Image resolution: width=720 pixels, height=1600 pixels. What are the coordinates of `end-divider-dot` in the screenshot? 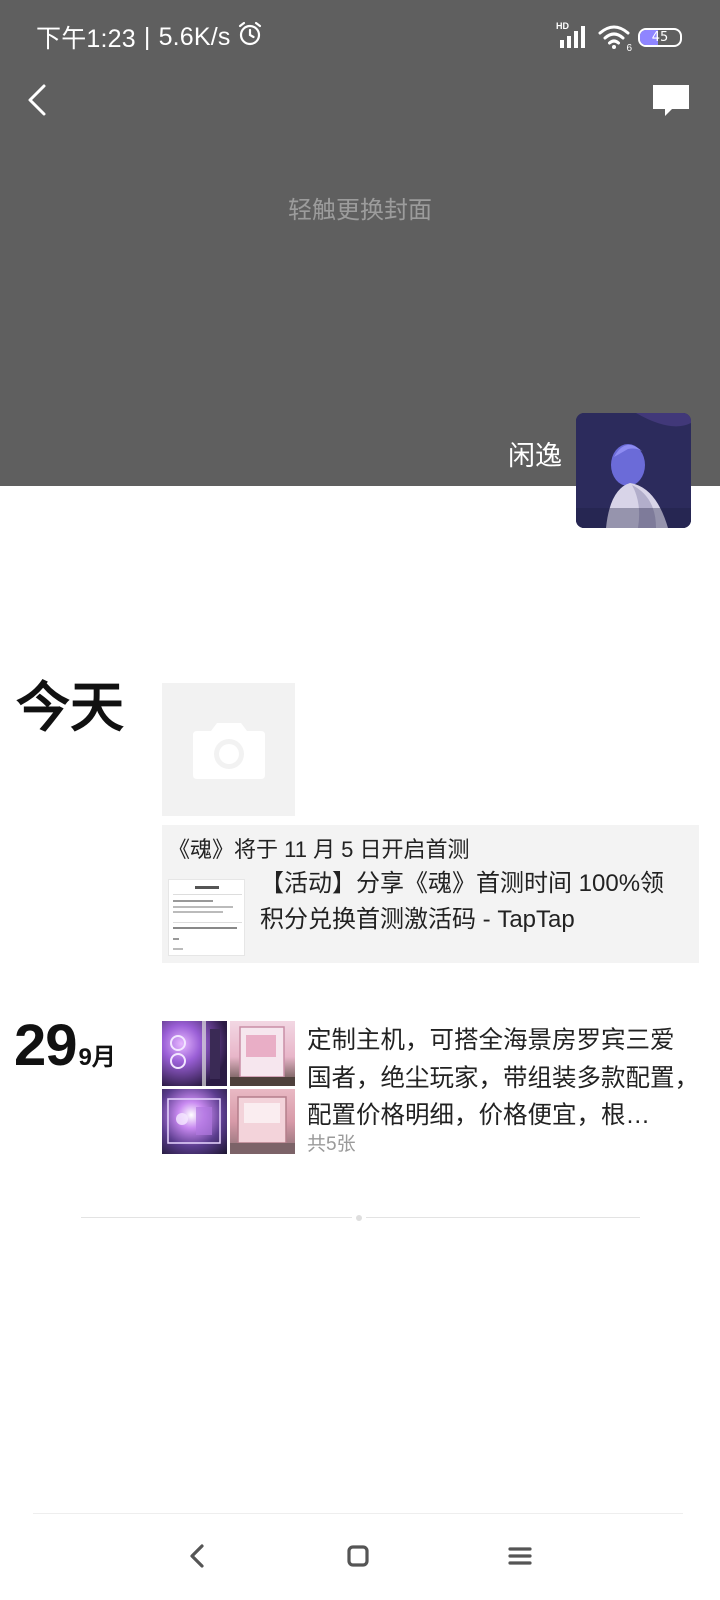 It's located at (359, 1218).